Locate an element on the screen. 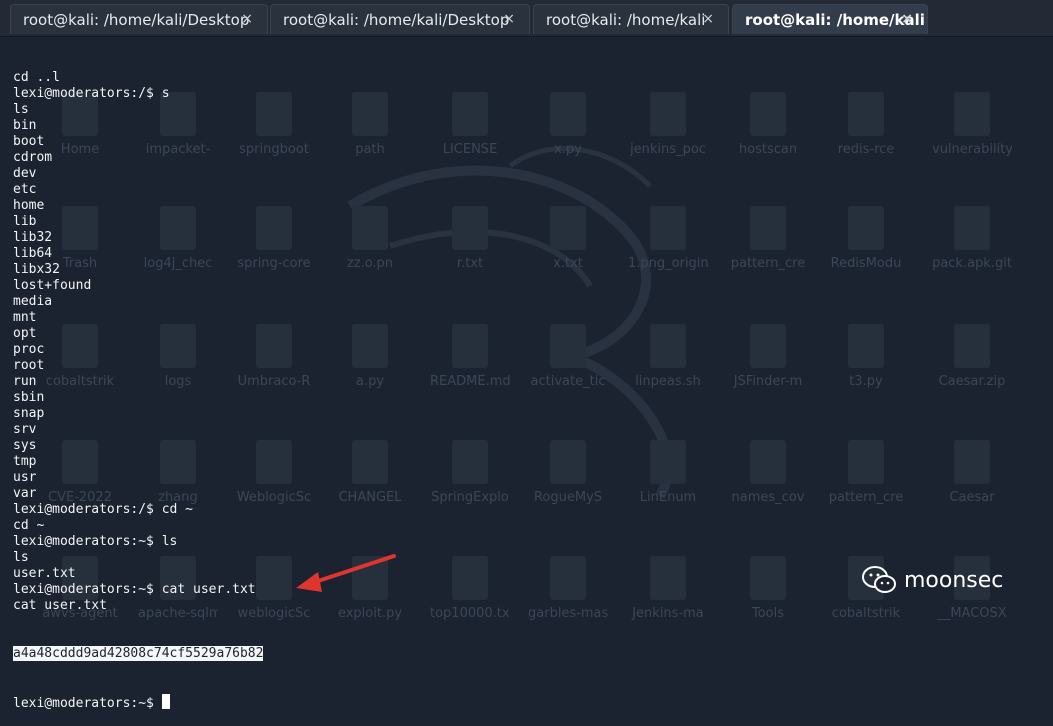 This screenshot has width=1053, height=726. tab-title: root@kali: /home/kali/Desktop is located at coordinates (136, 19).